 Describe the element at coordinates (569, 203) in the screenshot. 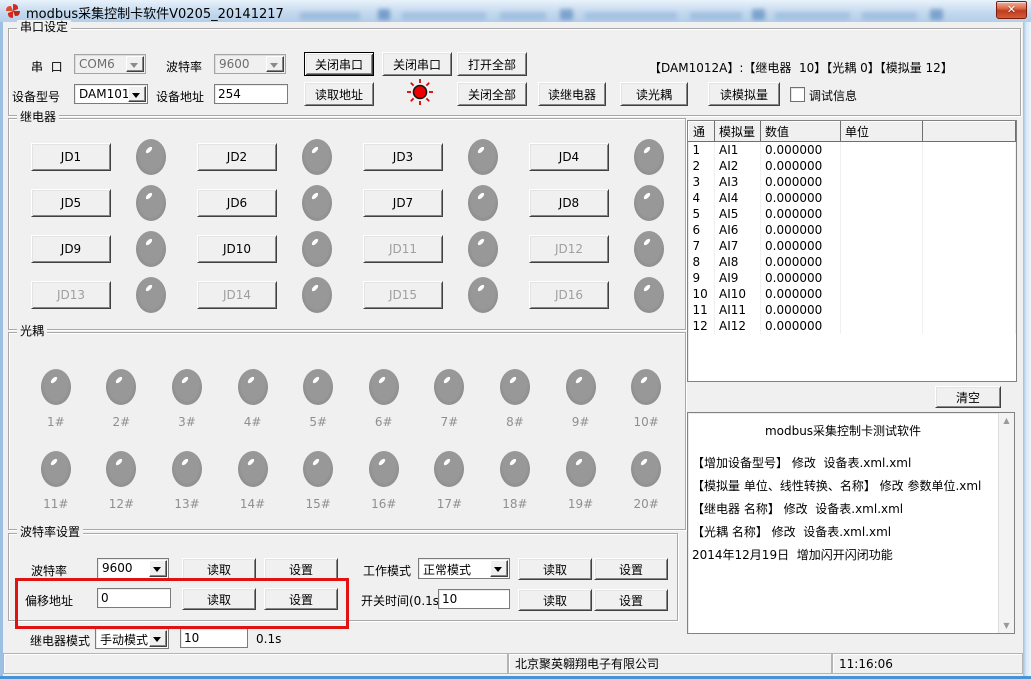

I see `relay-button-jd8: JD8` at that location.